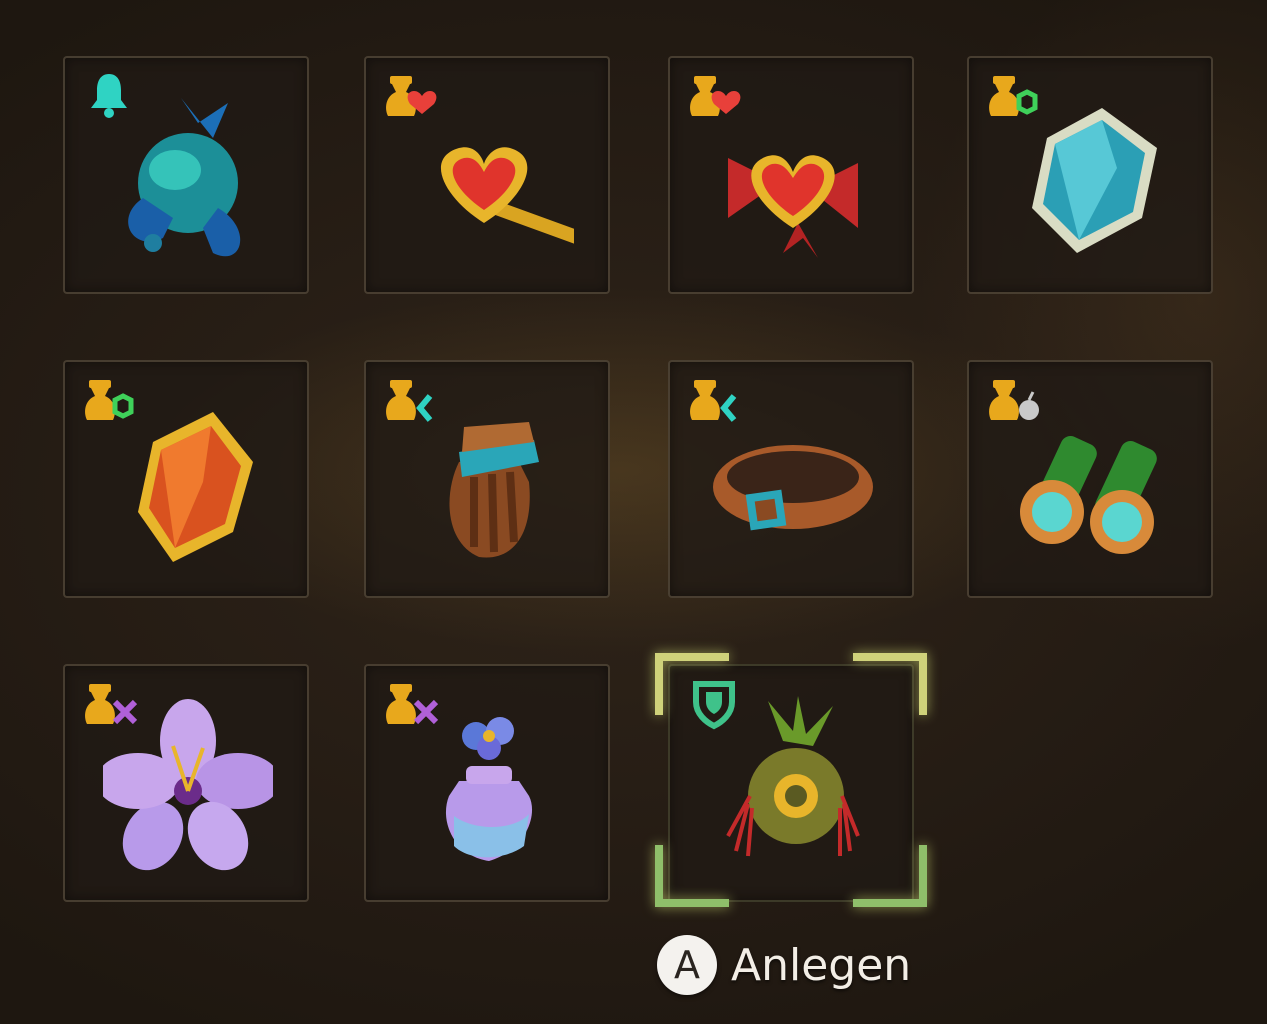 This screenshot has height=1024, width=1267. I want to click on orange-gem-icon, so click(195, 487).